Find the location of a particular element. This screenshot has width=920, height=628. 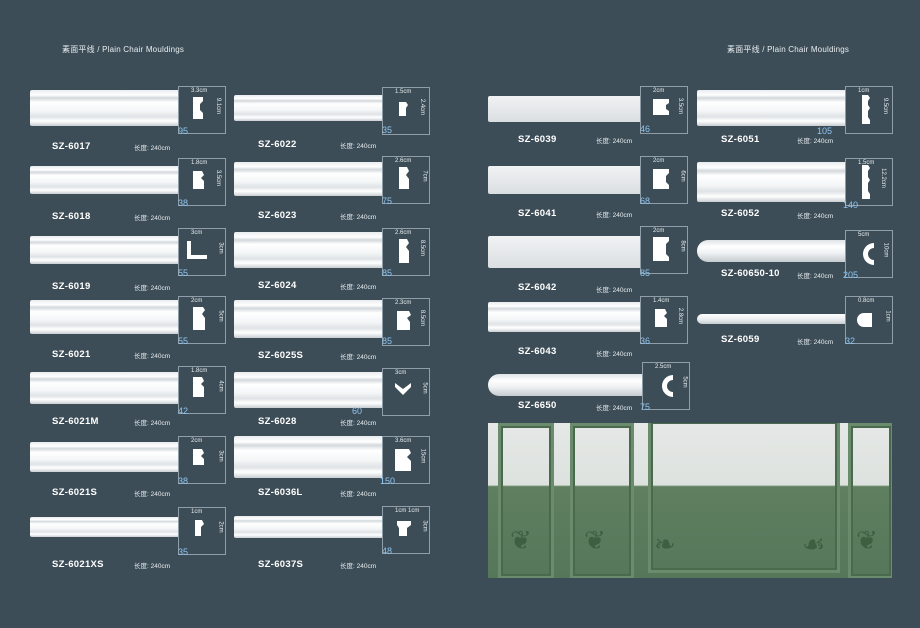

product-card: 2cm 3cm 38 SZ-6021S 长度: 240cm is located at coordinates (130, 467).